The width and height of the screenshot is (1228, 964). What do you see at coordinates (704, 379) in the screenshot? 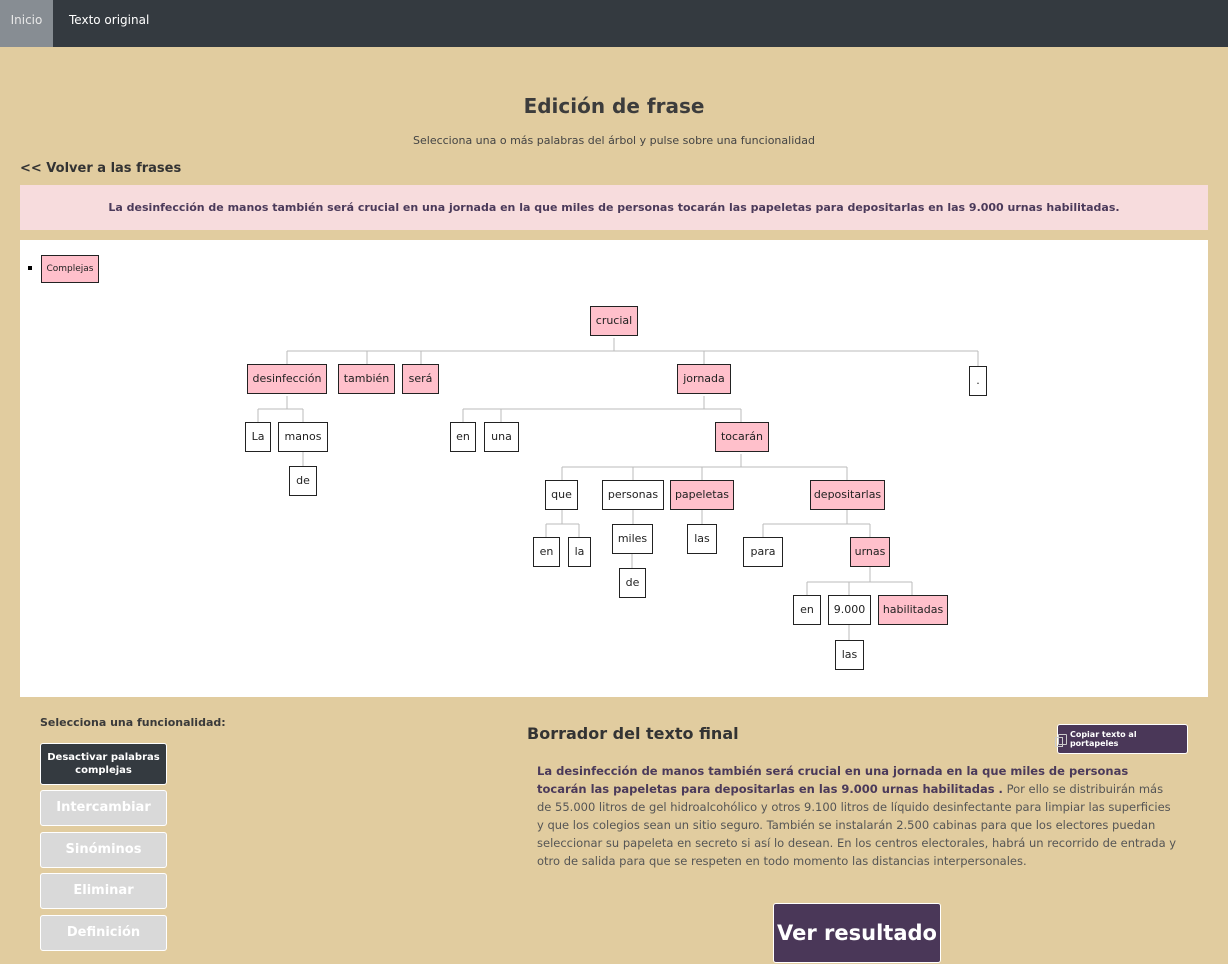
I see `tree-node: jornada` at bounding box center [704, 379].